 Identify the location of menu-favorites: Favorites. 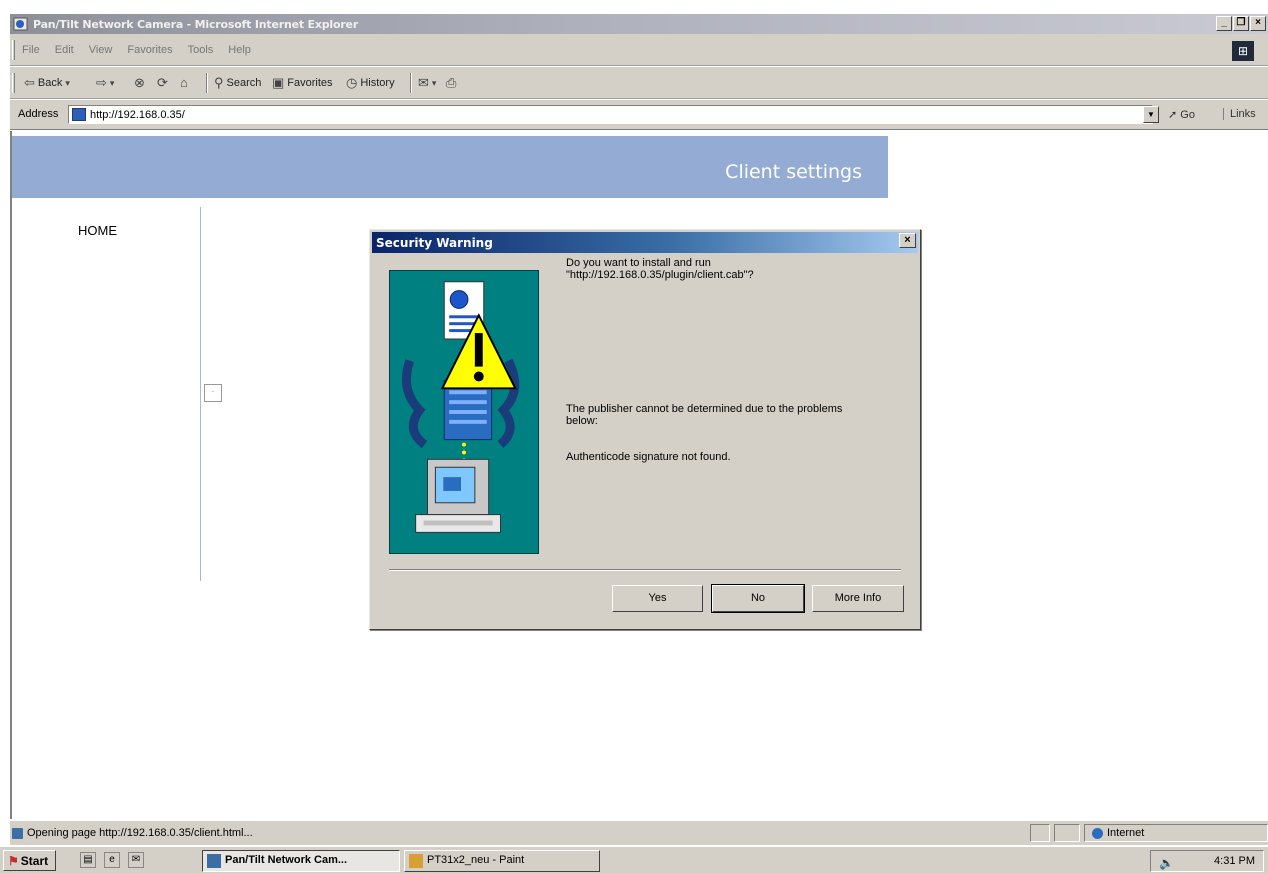
(149, 50).